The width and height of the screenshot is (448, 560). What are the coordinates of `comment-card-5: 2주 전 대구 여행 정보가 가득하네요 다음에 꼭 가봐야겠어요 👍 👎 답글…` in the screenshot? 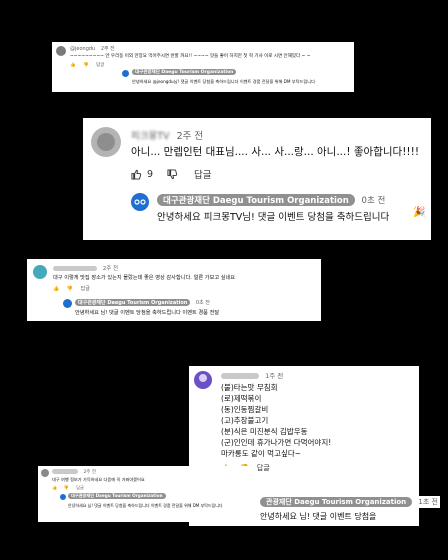 It's located at (147, 494).